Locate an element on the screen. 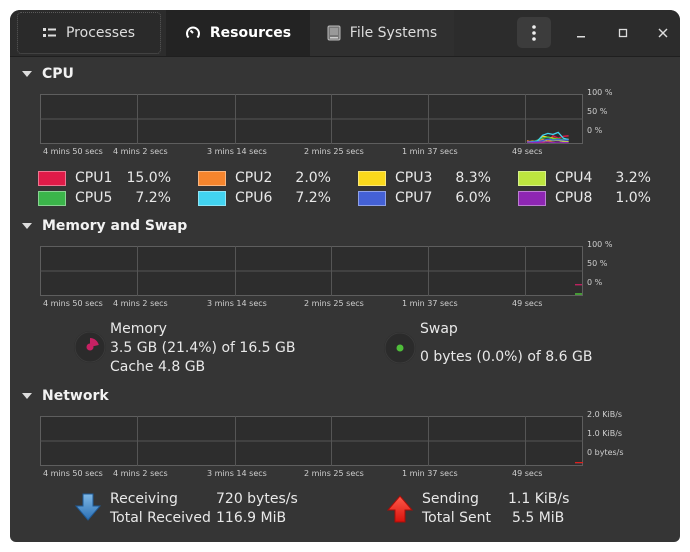 The height and width of the screenshot is (552, 690). cpu-legend-item: CPU3 8.3% is located at coordinates (424, 178).